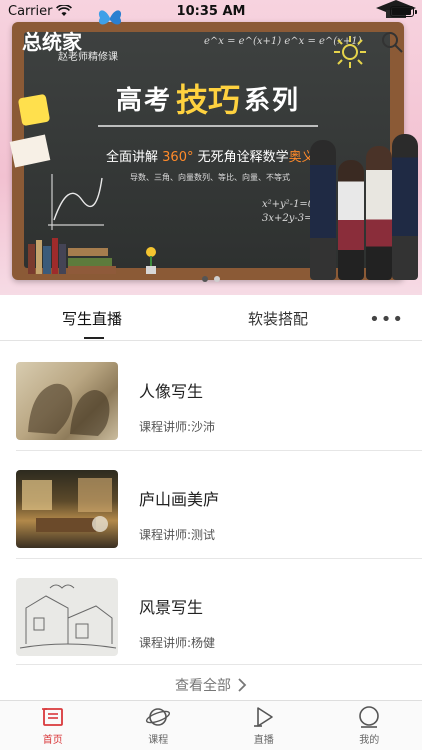 The width and height of the screenshot is (422, 750). Describe the element at coordinates (72, 256) in the screenshot. I see `books-icon` at that location.